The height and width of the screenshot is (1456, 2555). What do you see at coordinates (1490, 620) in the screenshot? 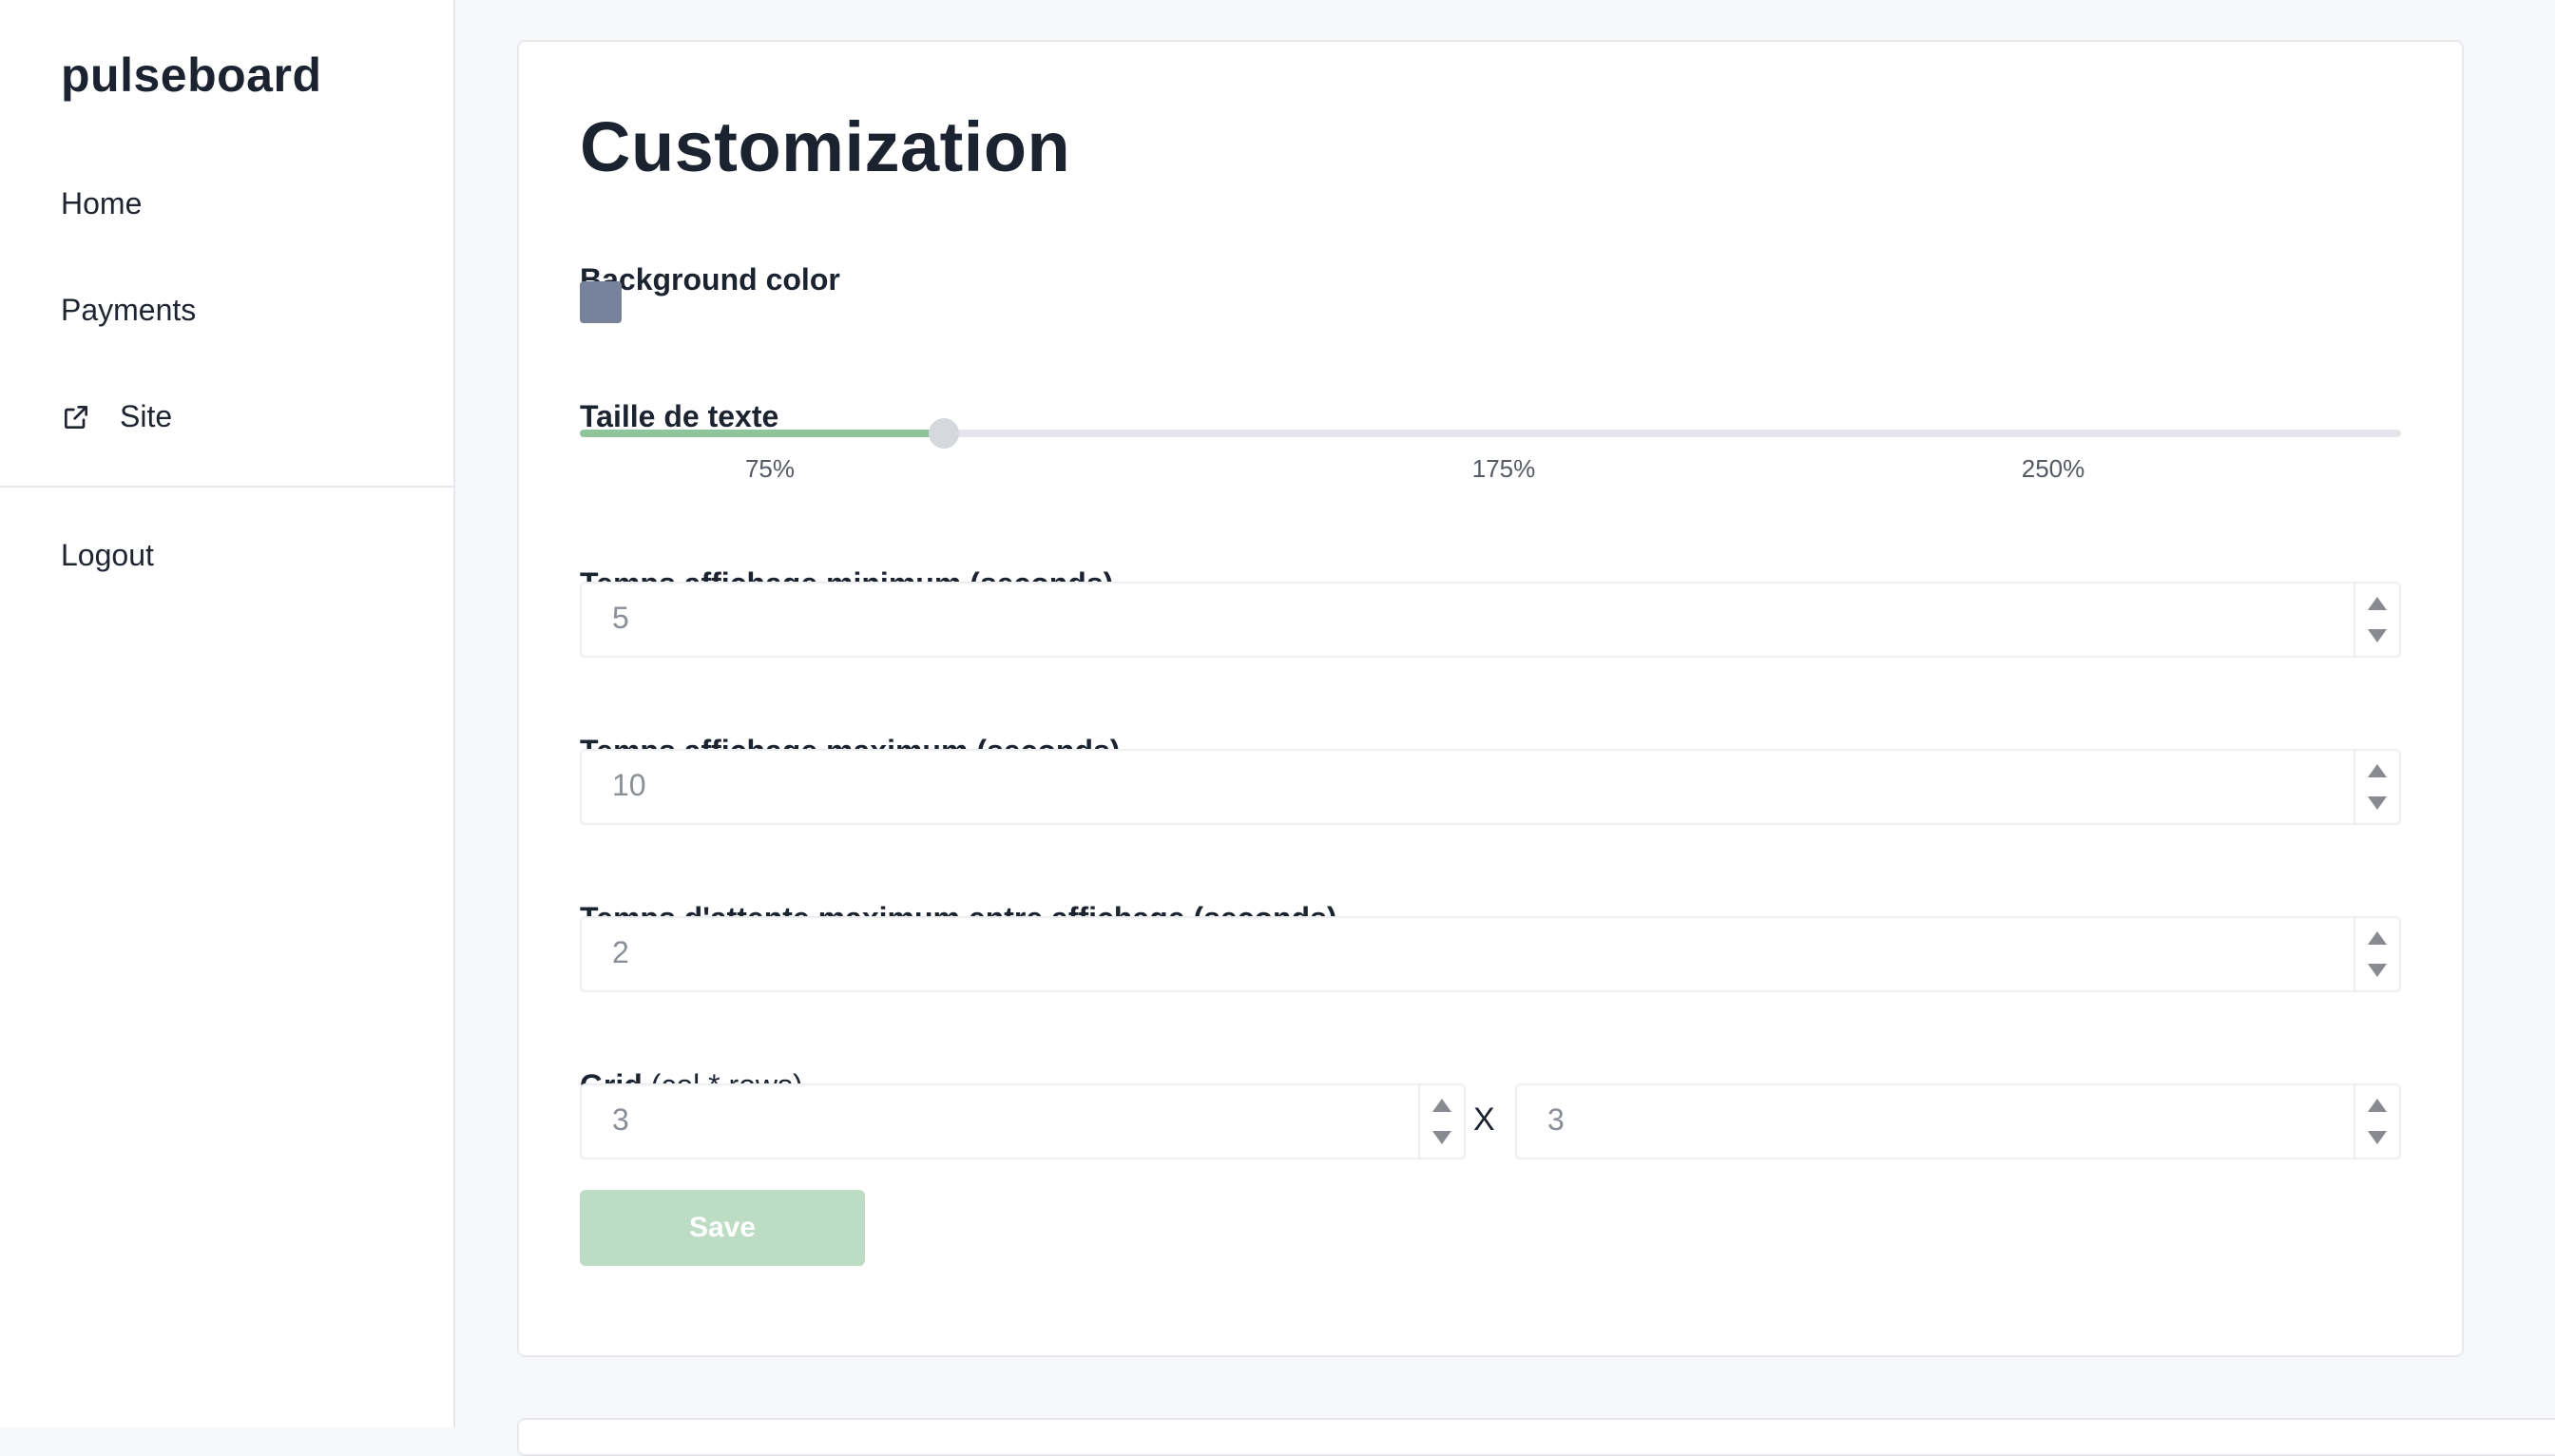
I see `min-display-input: 5` at bounding box center [1490, 620].